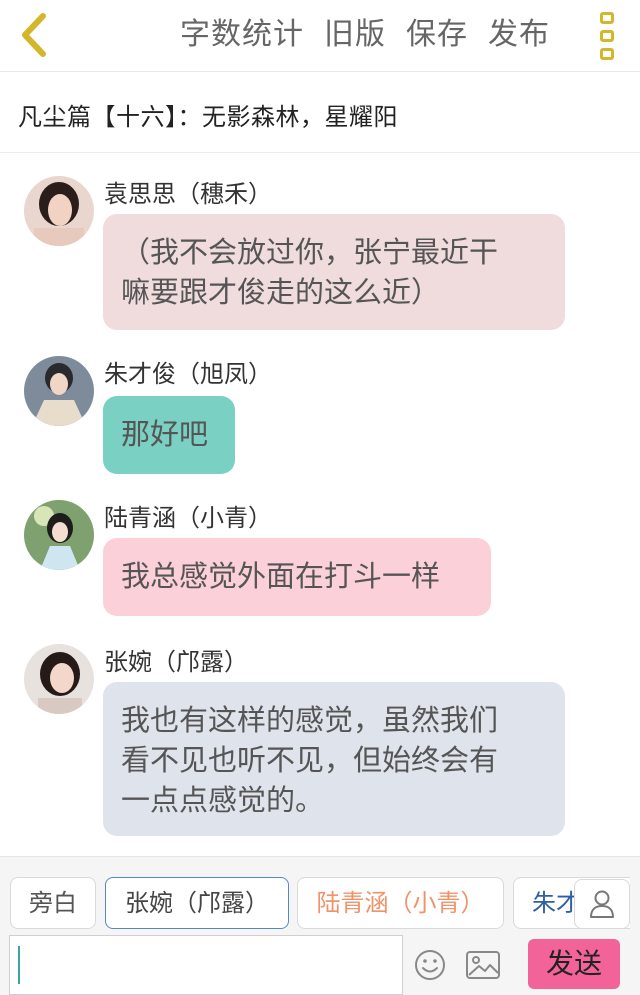 The height and width of the screenshot is (995, 640). Describe the element at coordinates (188, 194) in the screenshot. I see `speaker-name: 袁思思（穗禾）` at that location.